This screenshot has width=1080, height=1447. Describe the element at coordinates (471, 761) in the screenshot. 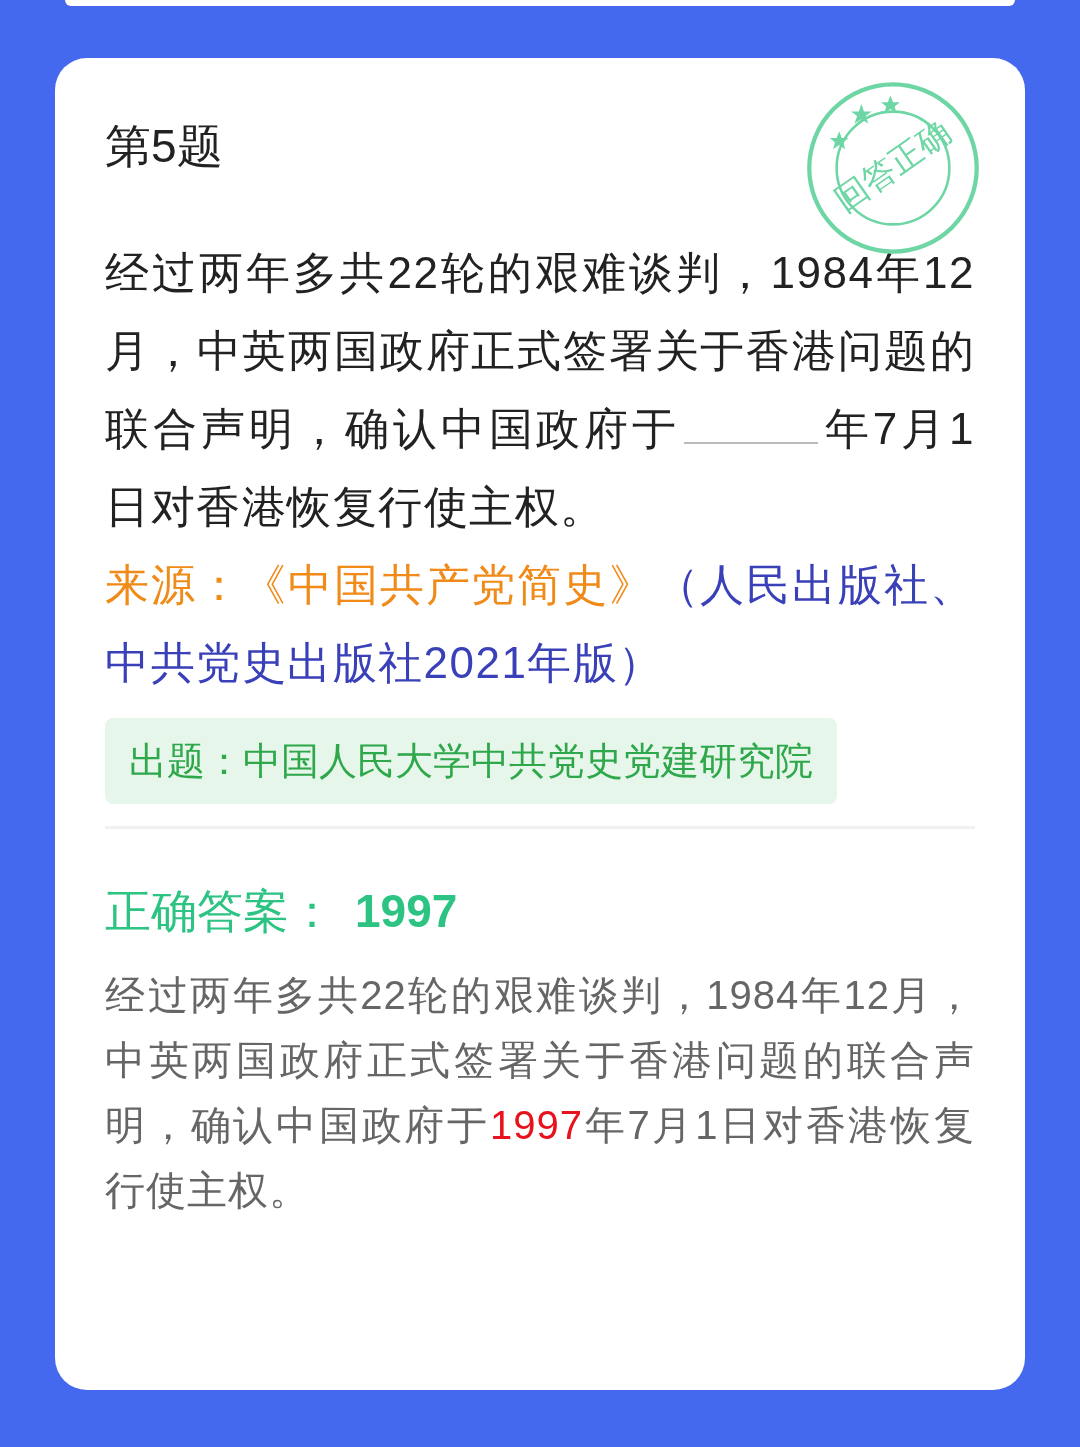

I see `author-tag: 出题：中国人民大学中共党史党建研究院` at that location.